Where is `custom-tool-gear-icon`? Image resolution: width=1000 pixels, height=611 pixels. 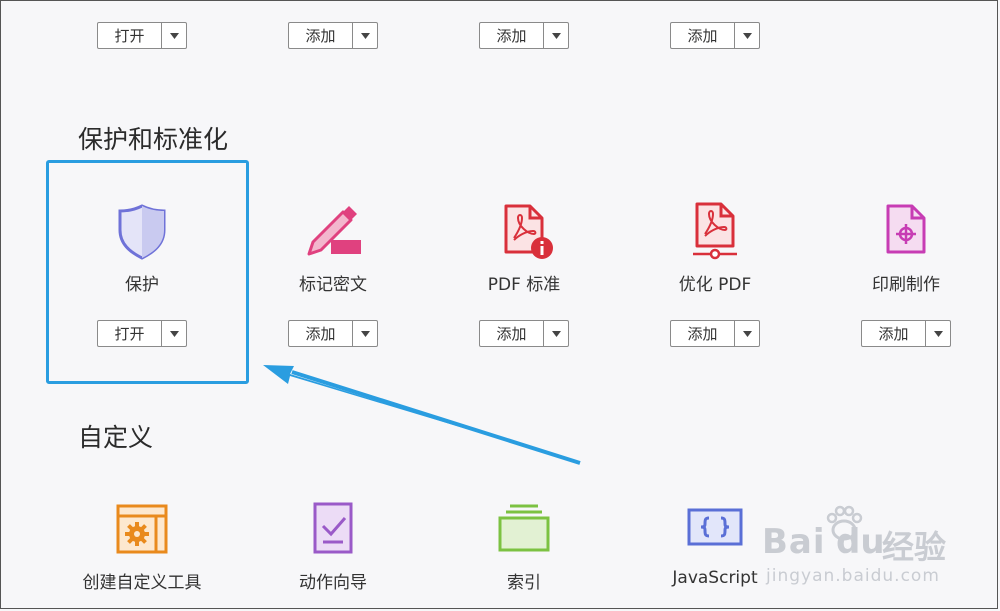 custom-tool-gear-icon is located at coordinates (142, 529).